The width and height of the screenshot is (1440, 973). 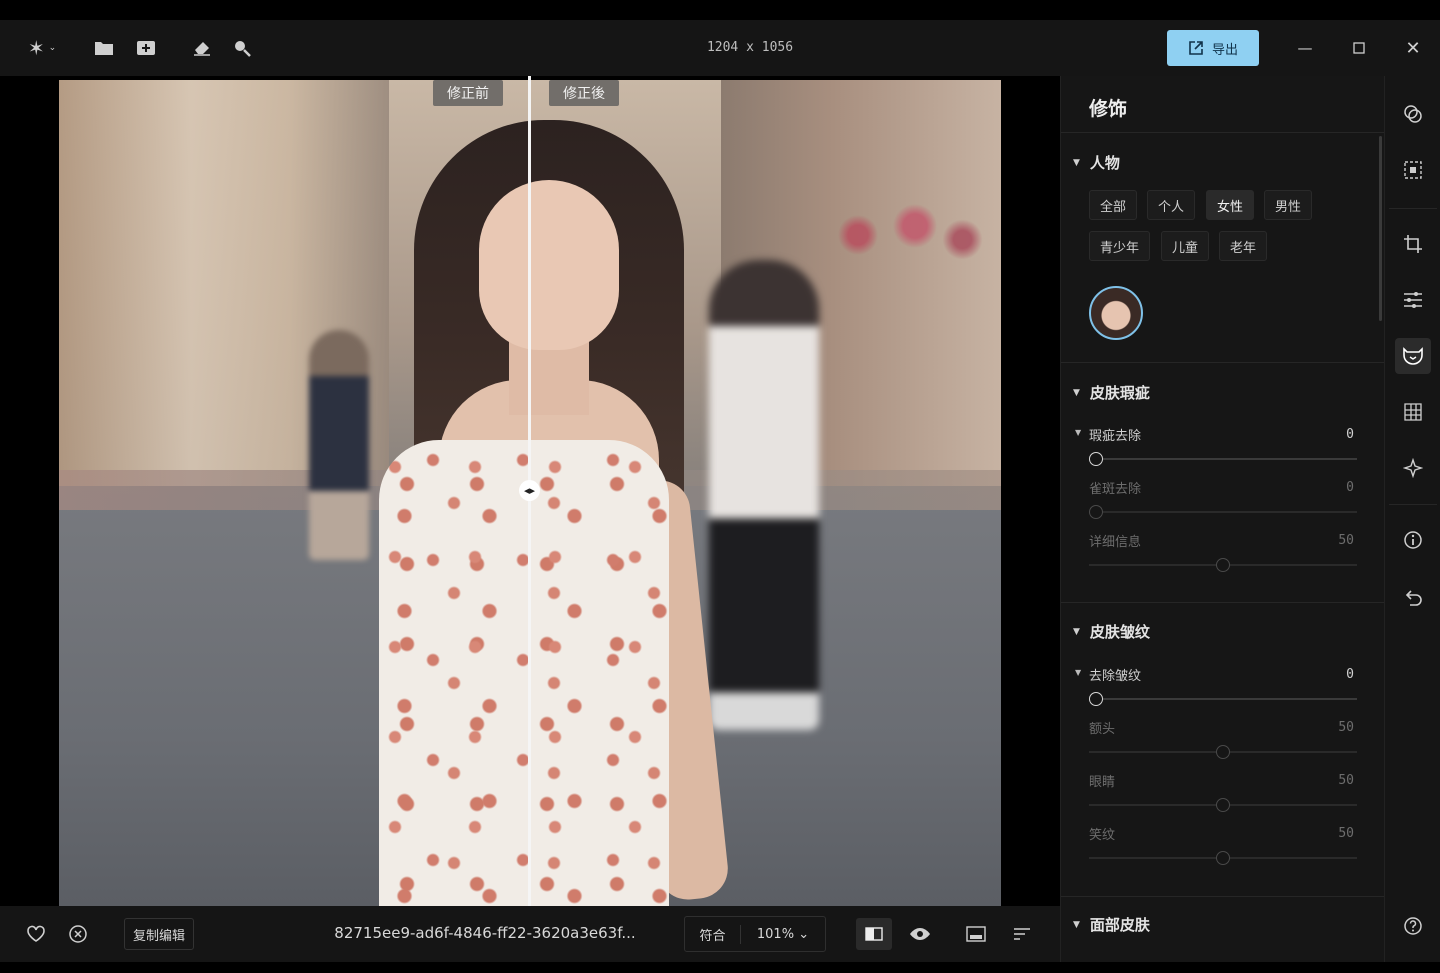 What do you see at coordinates (920, 934) in the screenshot?
I see `eye-icon` at bounding box center [920, 934].